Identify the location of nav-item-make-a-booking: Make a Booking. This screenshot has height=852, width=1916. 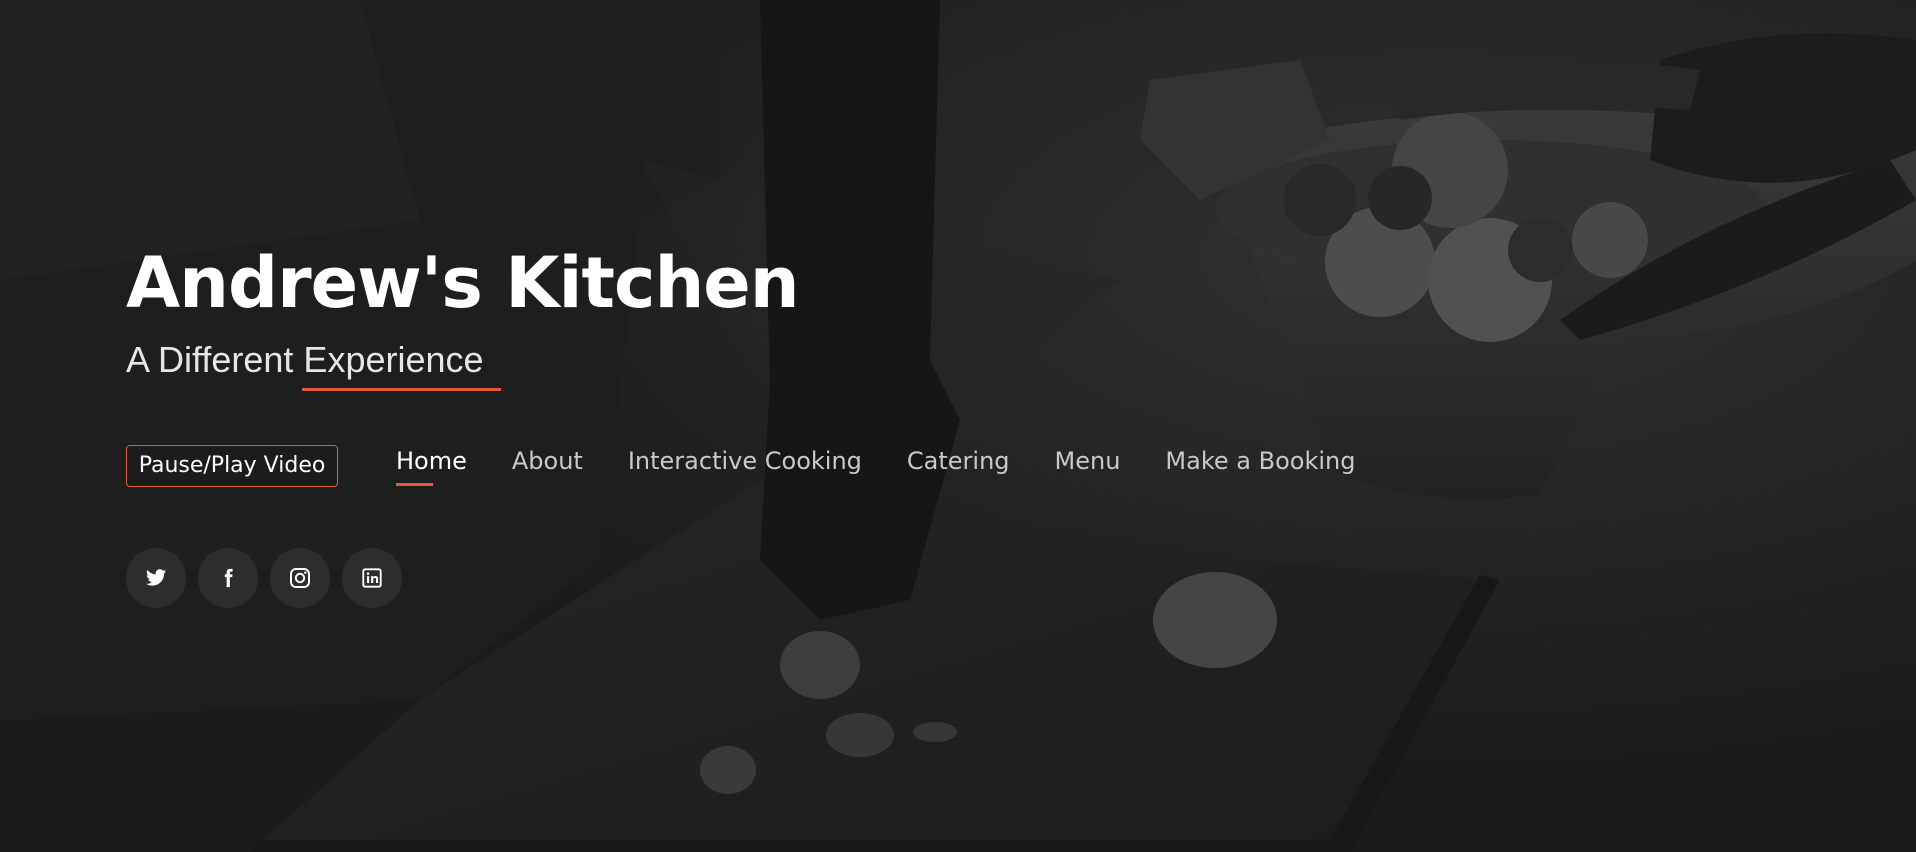
(1260, 461).